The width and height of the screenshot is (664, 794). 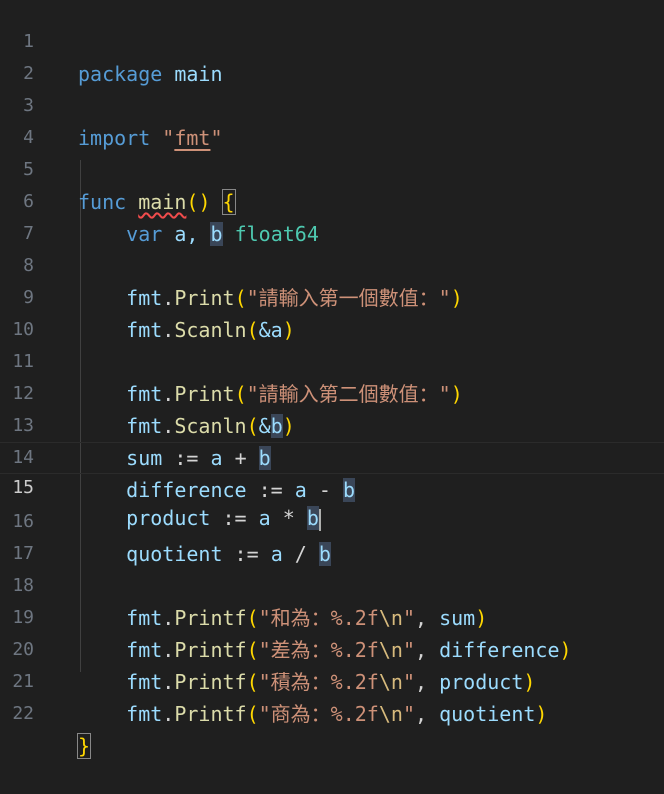 I want to click on code-line: 13 sum := a + b, so click(x=332, y=424).